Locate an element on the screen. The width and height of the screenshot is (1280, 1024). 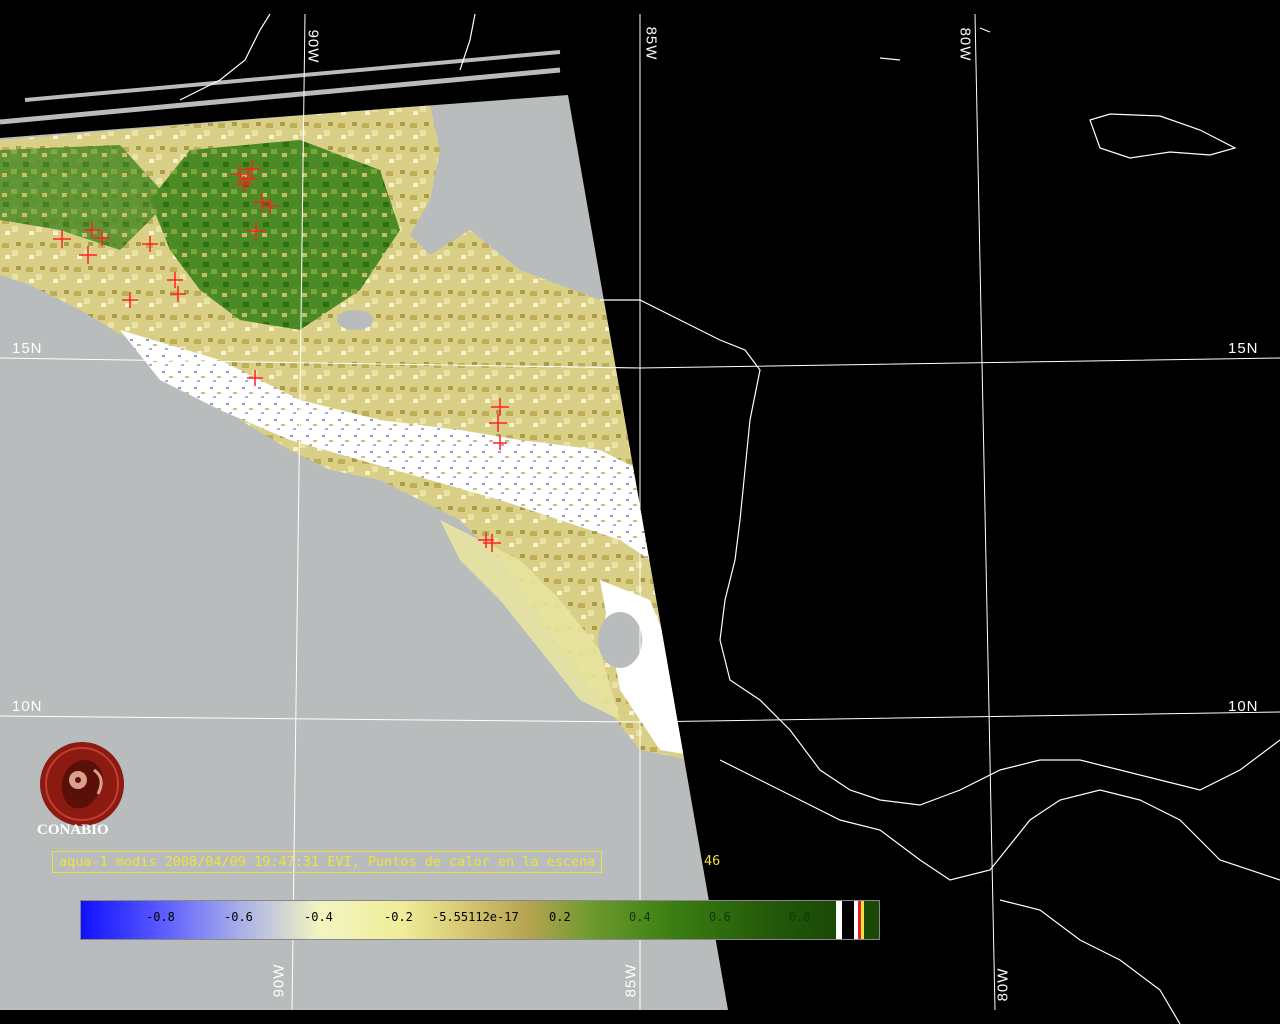
fire-count: 46 is located at coordinates (712, 861).